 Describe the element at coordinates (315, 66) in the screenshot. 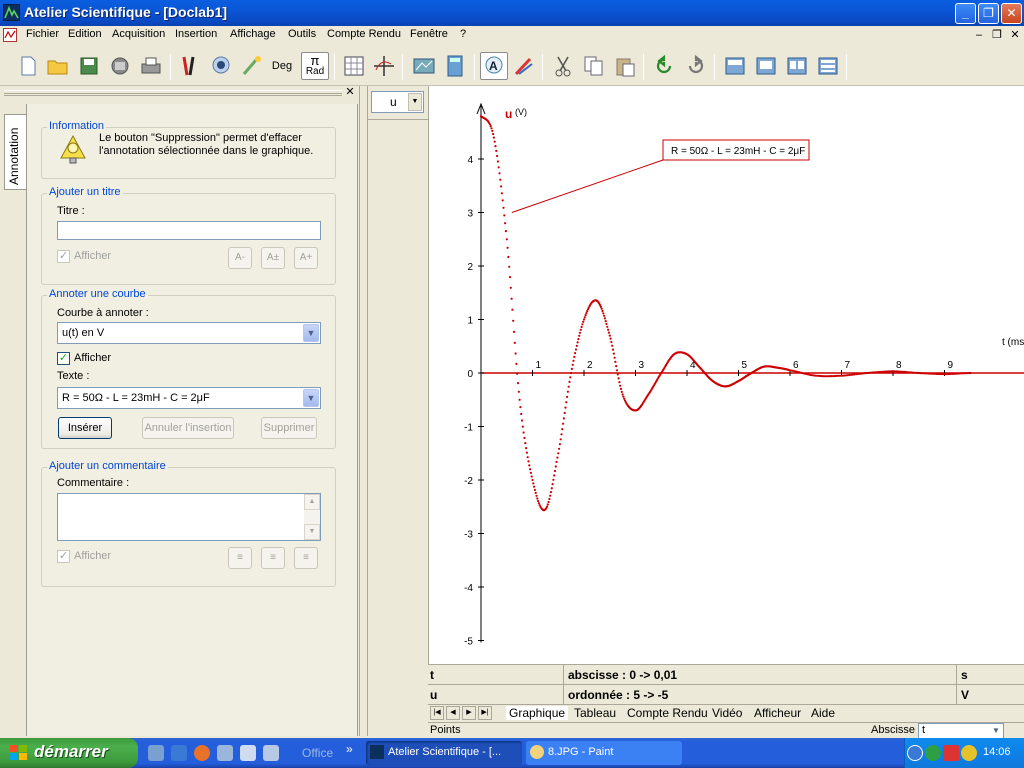

I see `rad-toggle-button: π Rad` at that location.